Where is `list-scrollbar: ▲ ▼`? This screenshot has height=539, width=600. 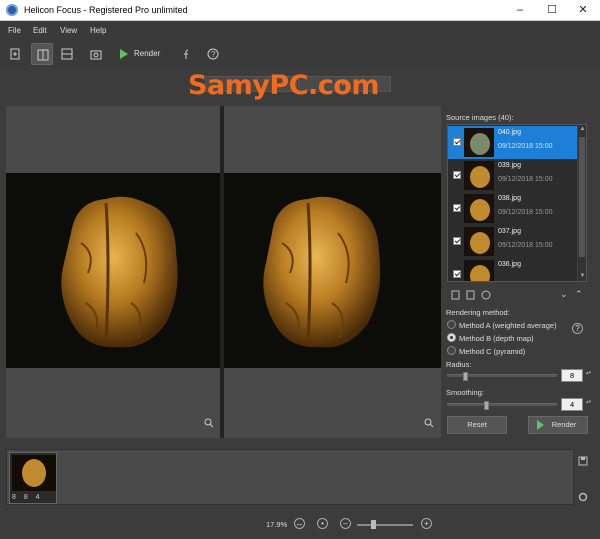 list-scrollbar: ▲ ▼ is located at coordinates (581, 203).